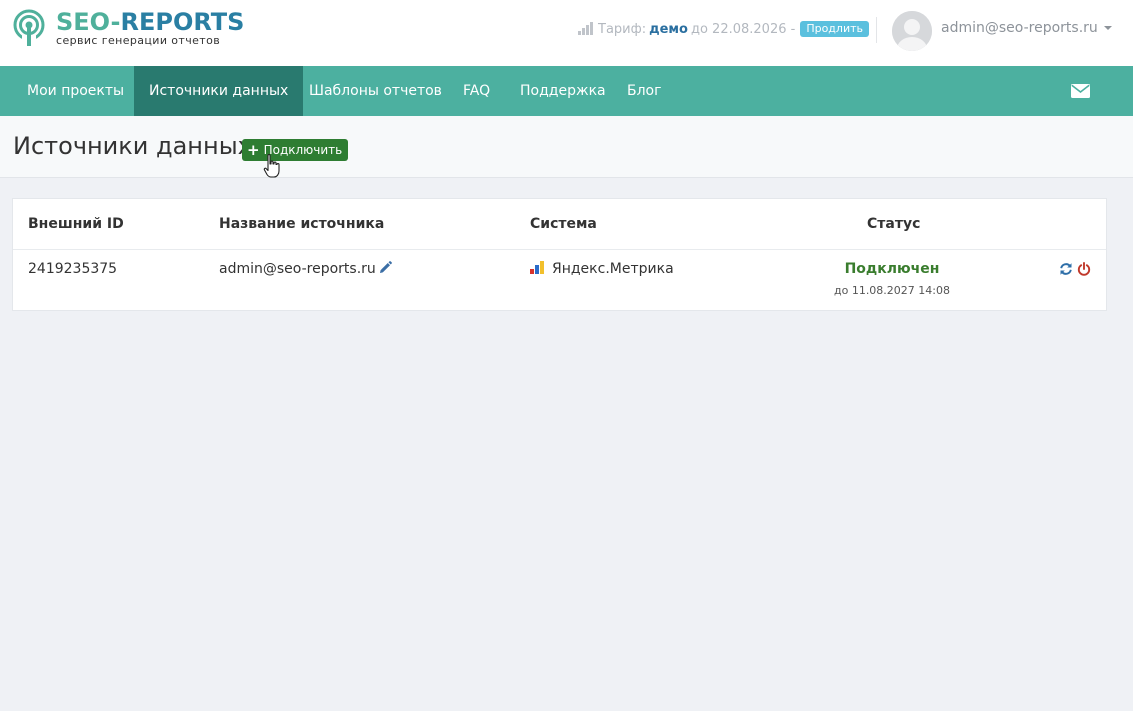 The image size is (1133, 711). Describe the element at coordinates (302, 224) in the screenshot. I see `column-header-source-name: Название источника` at that location.